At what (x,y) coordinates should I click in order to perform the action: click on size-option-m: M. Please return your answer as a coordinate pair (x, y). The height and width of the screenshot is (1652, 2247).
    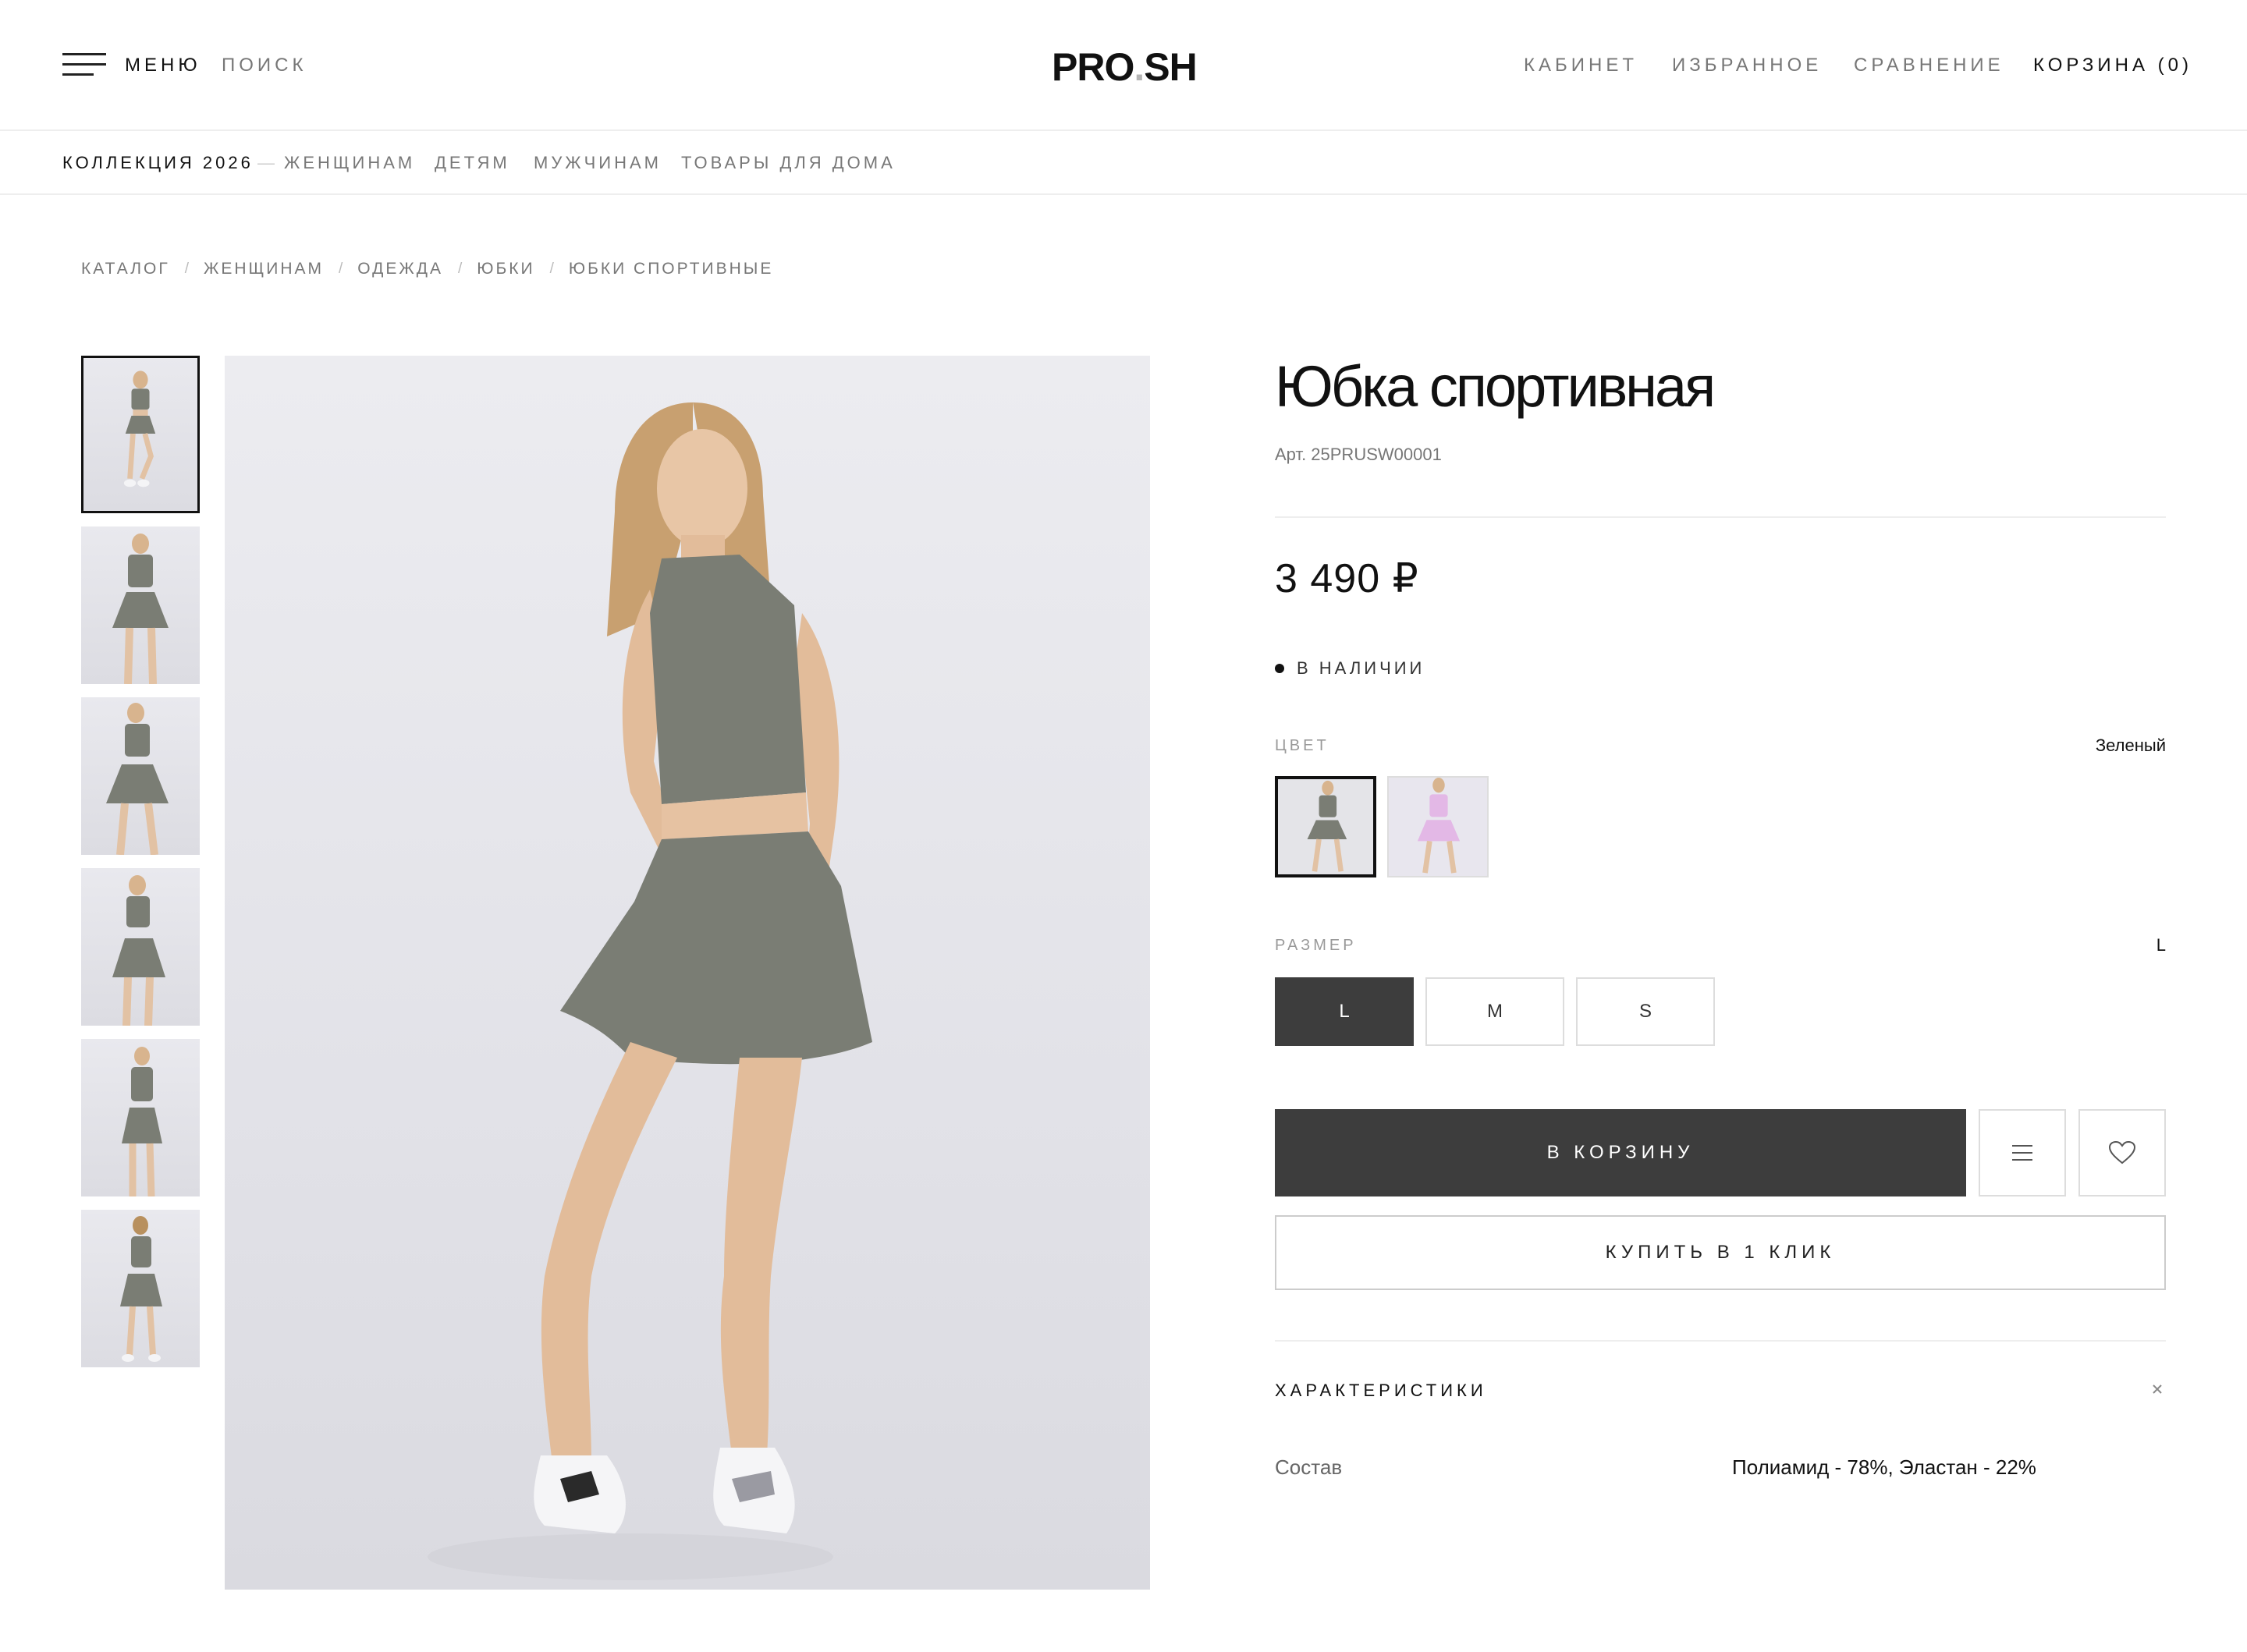
    Looking at the image, I should click on (1494, 1011).